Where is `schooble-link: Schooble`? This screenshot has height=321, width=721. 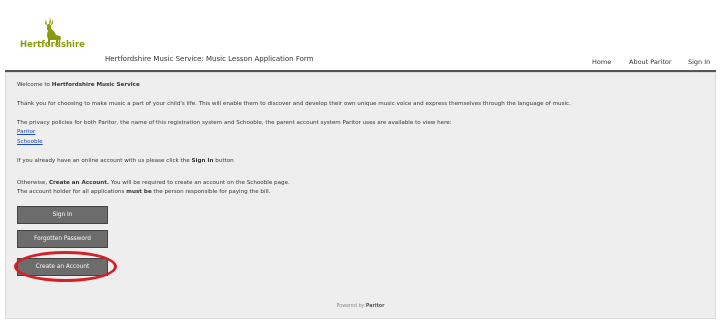 schooble-link: Schooble is located at coordinates (30, 142).